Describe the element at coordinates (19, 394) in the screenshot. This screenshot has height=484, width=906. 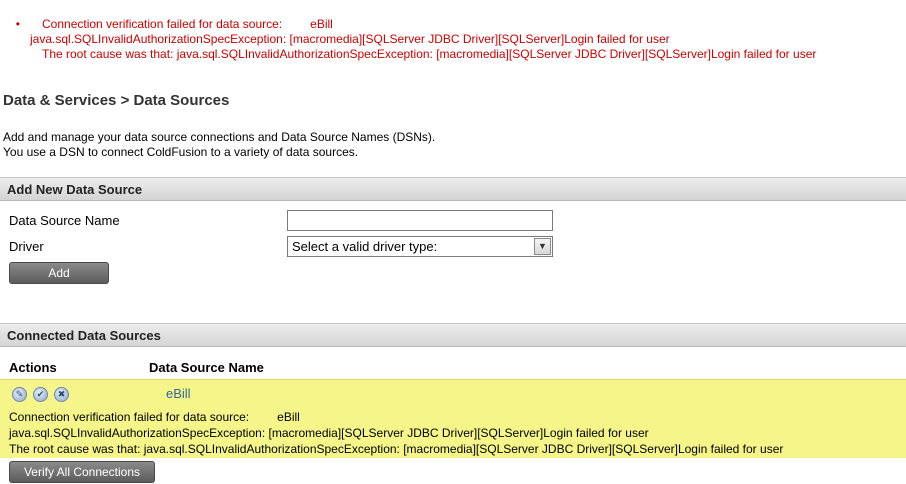
I see `pencil-icon: ✎` at that location.